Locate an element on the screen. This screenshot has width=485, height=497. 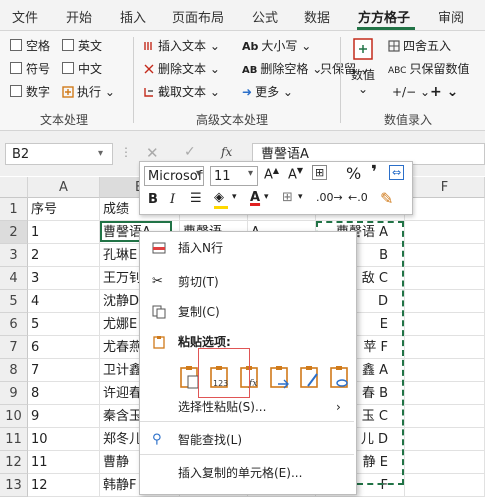
row-header: 2 is located at coordinates (14, 232).